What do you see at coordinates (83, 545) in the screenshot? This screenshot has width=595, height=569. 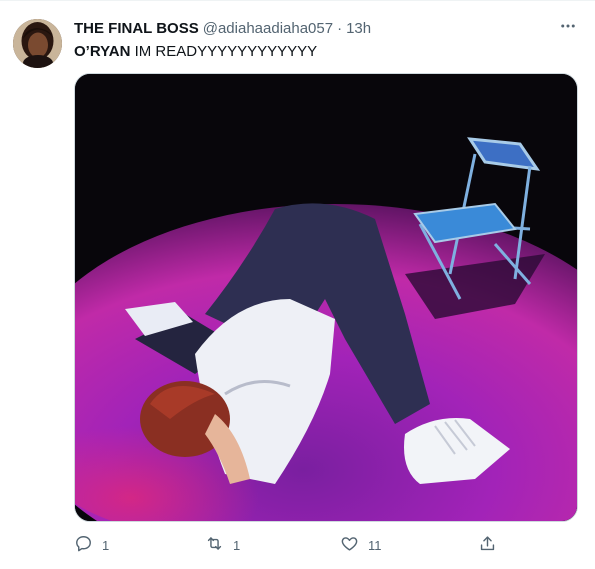 I see `reply-icon` at bounding box center [83, 545].